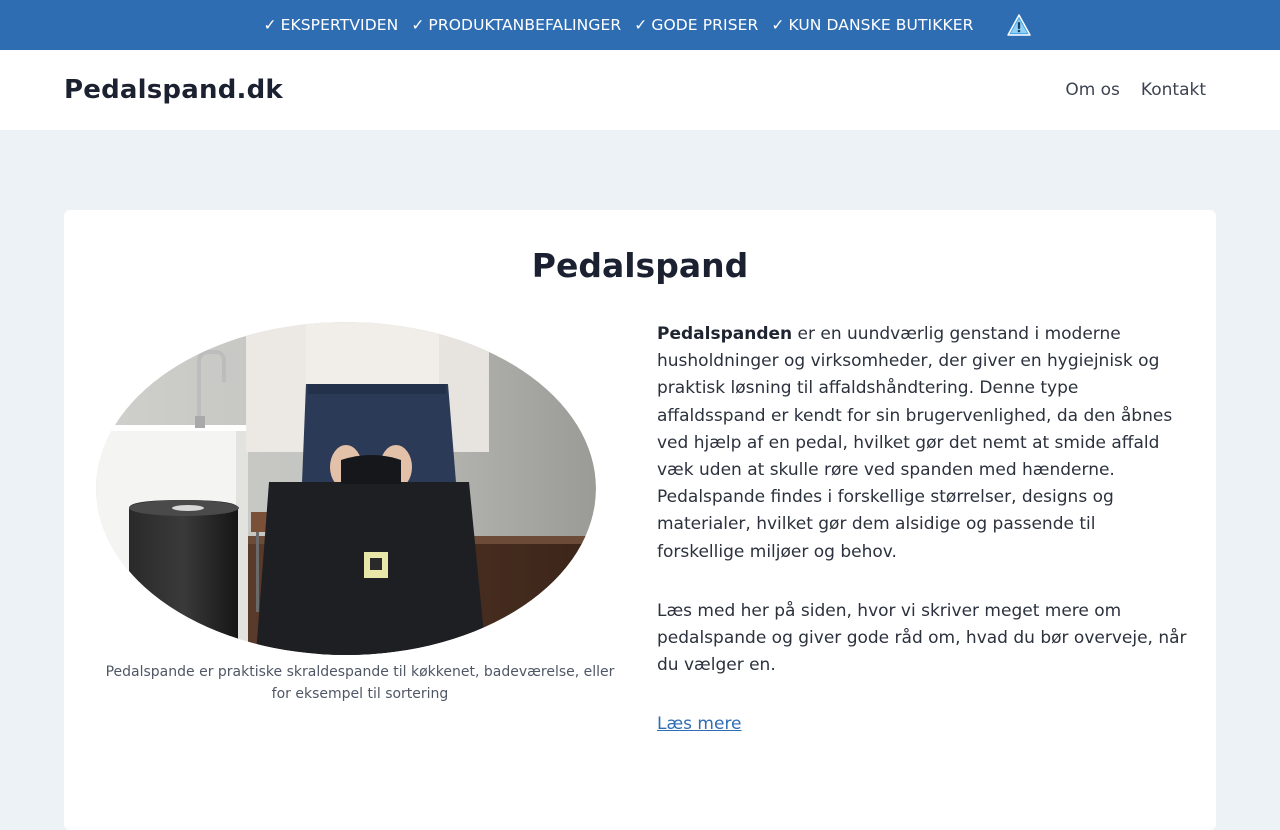 The image size is (1280, 830). What do you see at coordinates (1092, 90) in the screenshot?
I see `nav-link-om-os: Om os` at bounding box center [1092, 90].